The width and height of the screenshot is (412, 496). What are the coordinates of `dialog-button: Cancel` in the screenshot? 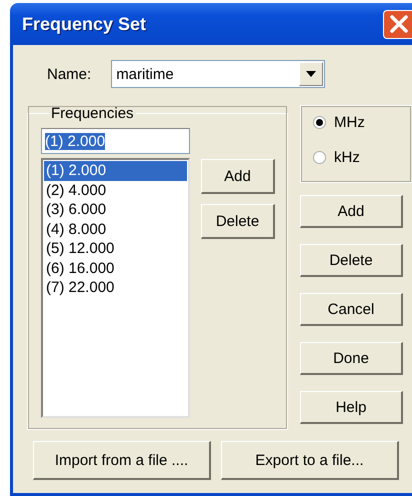 It's located at (351, 309).